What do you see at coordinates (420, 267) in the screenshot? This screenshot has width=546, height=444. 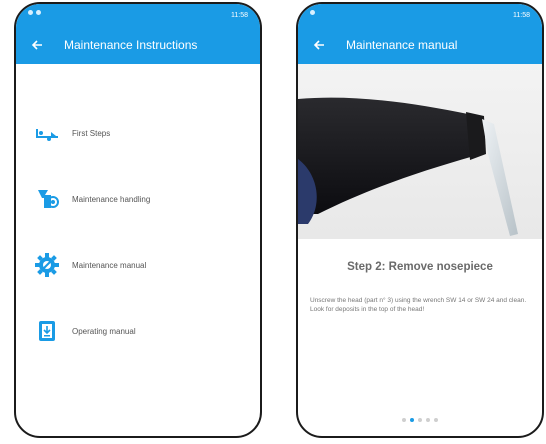 I see `step-title: Step 2: Remove nosepiece` at bounding box center [420, 267].